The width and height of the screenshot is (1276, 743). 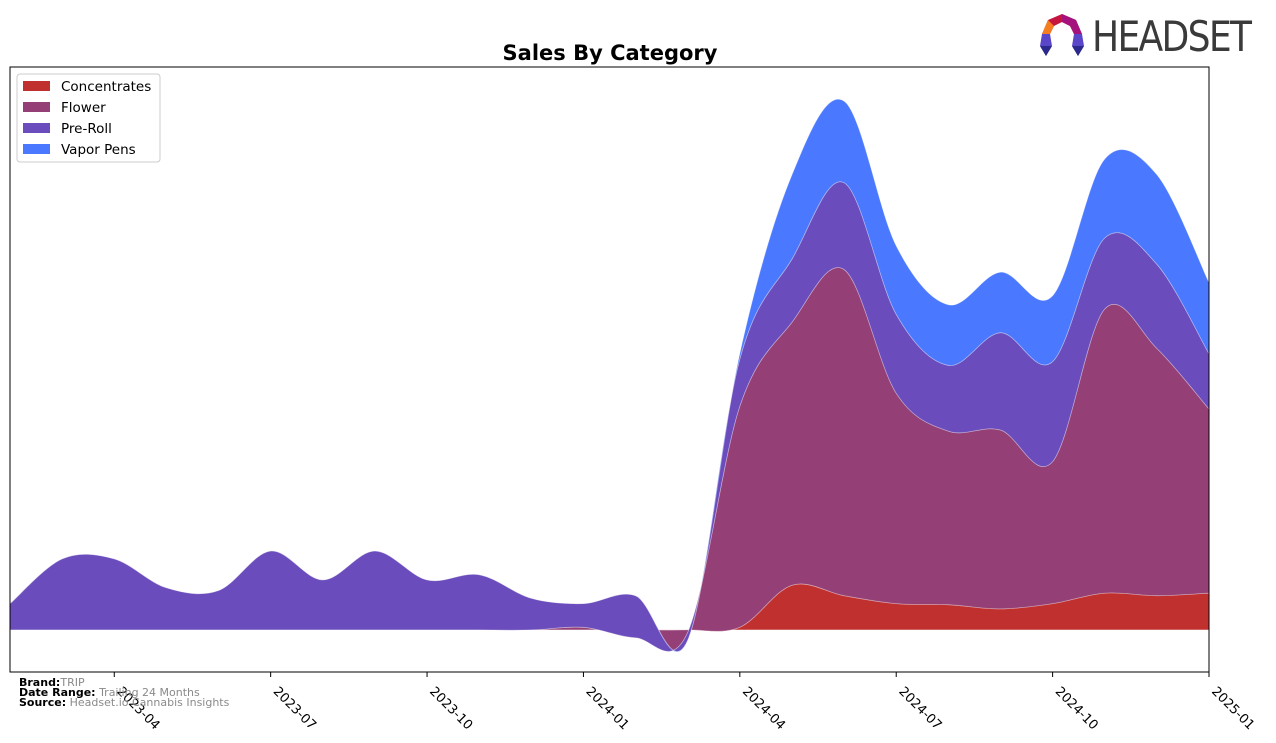 I want to click on legend-swatch-pre-roll, so click(x=36, y=128).